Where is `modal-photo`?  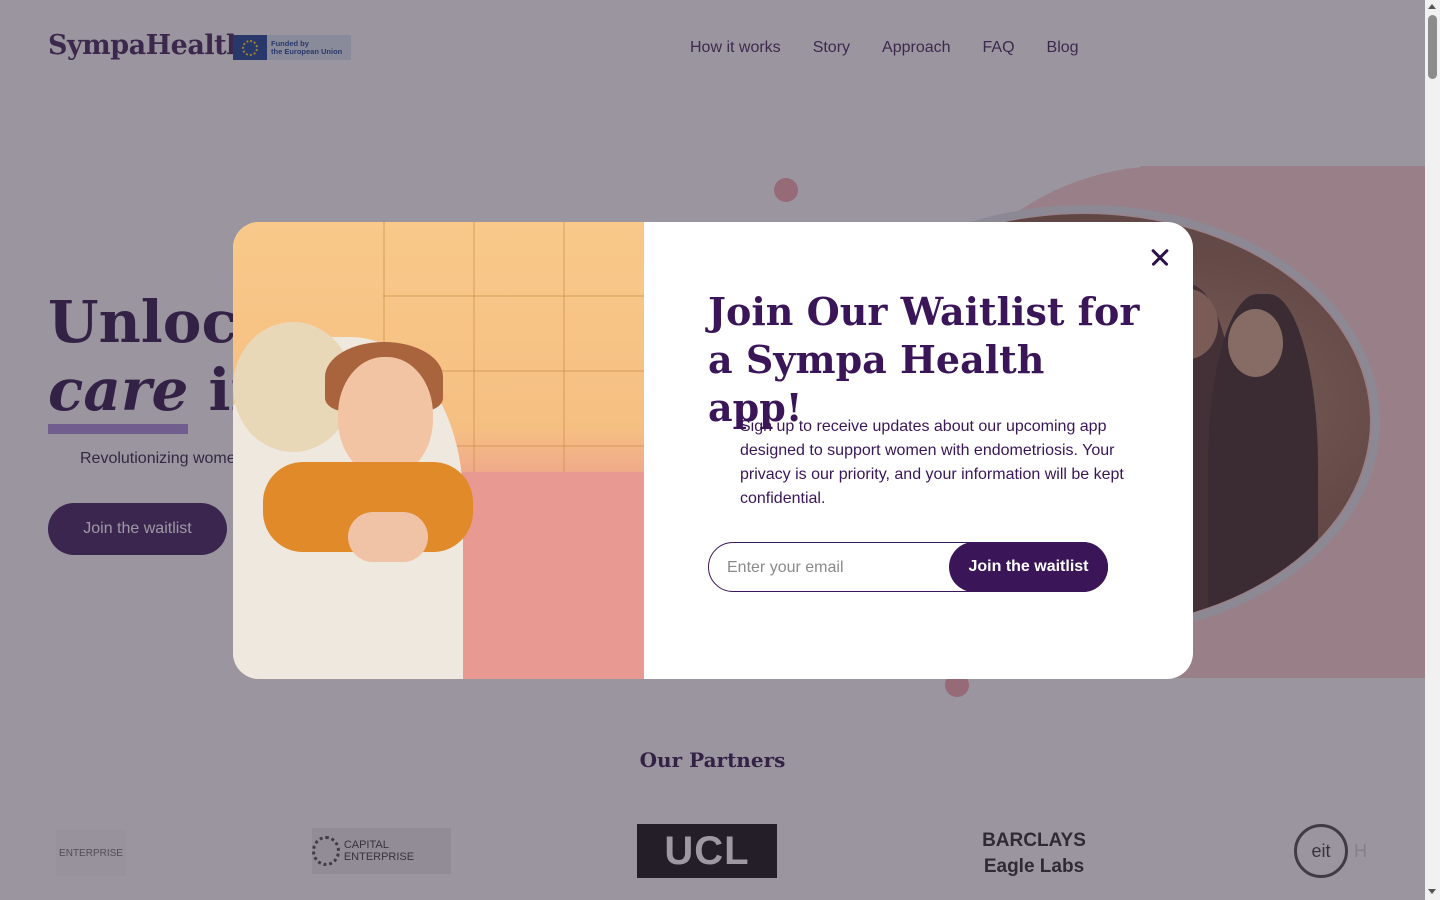
modal-photo is located at coordinates (438, 450).